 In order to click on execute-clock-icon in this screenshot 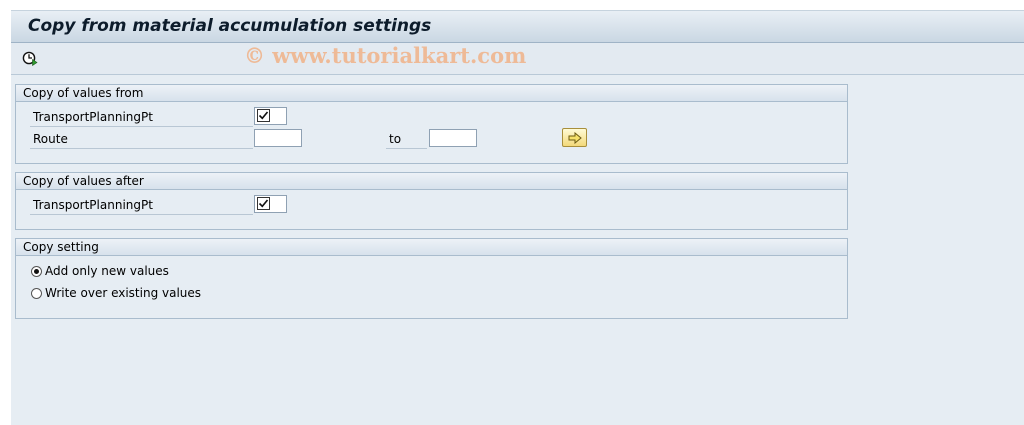, I will do `click(30, 58)`.